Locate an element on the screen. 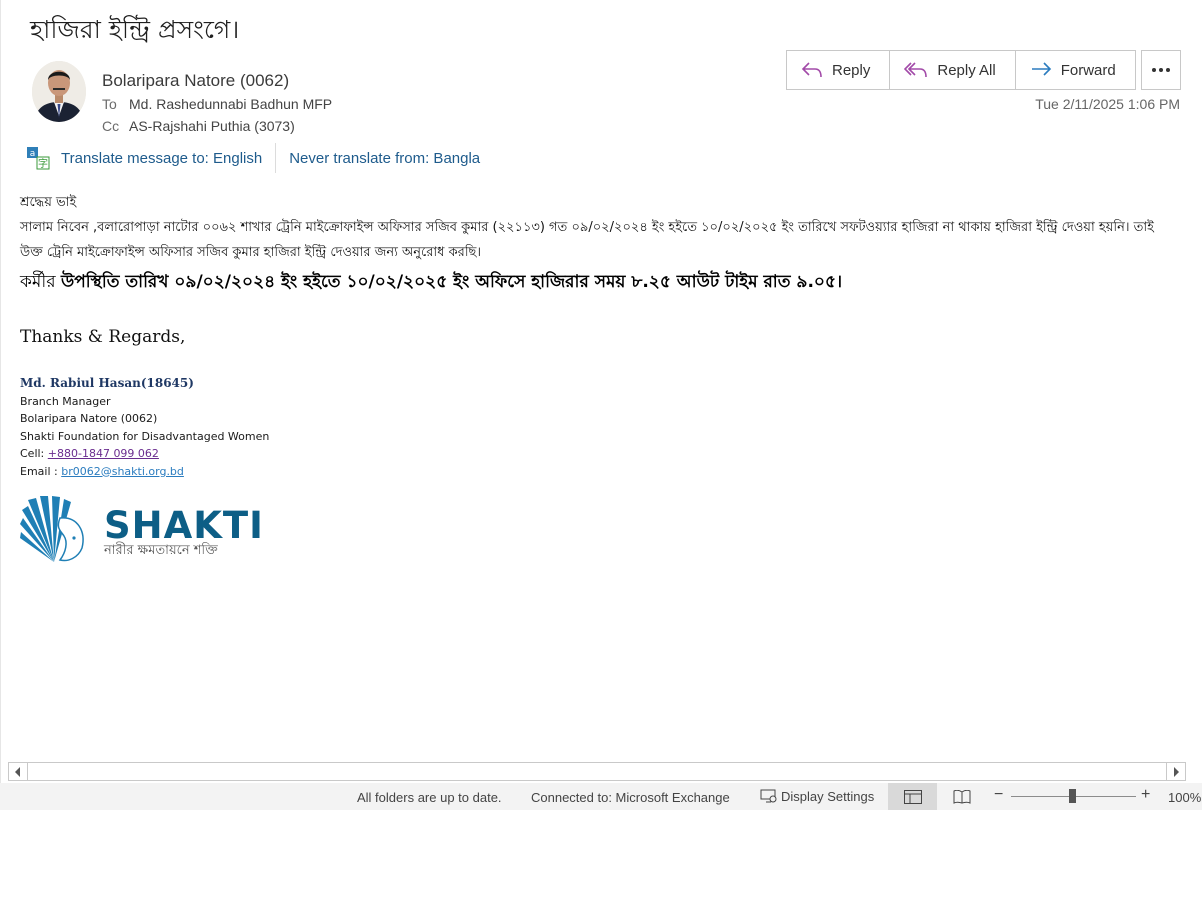 The height and width of the screenshot is (906, 1202). cc-line: Cc AS-Rajshahi Puthia (3073) is located at coordinates (198, 126).